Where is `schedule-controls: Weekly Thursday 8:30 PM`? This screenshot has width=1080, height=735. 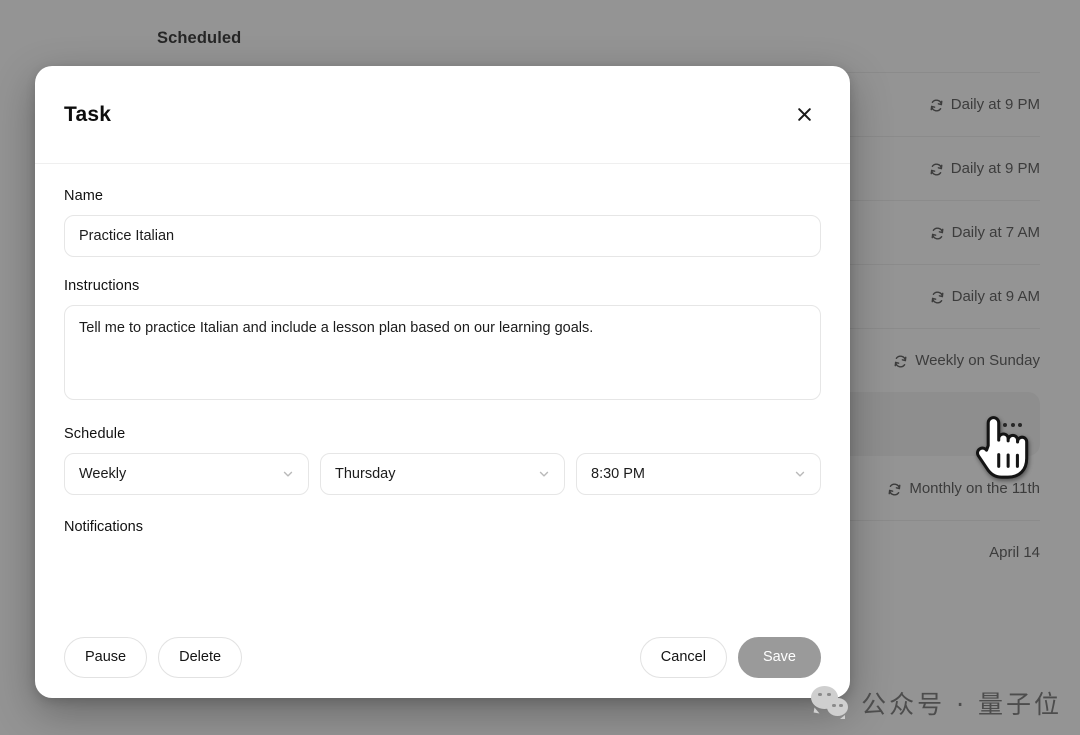
schedule-controls: Weekly Thursday 8:30 PM is located at coordinates (442, 474).